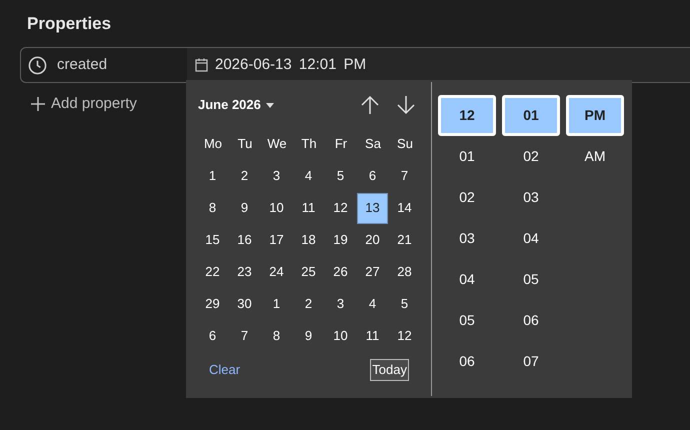 This screenshot has width=690, height=430. What do you see at coordinates (341, 144) in the screenshot?
I see `weekday-label: Fr` at bounding box center [341, 144].